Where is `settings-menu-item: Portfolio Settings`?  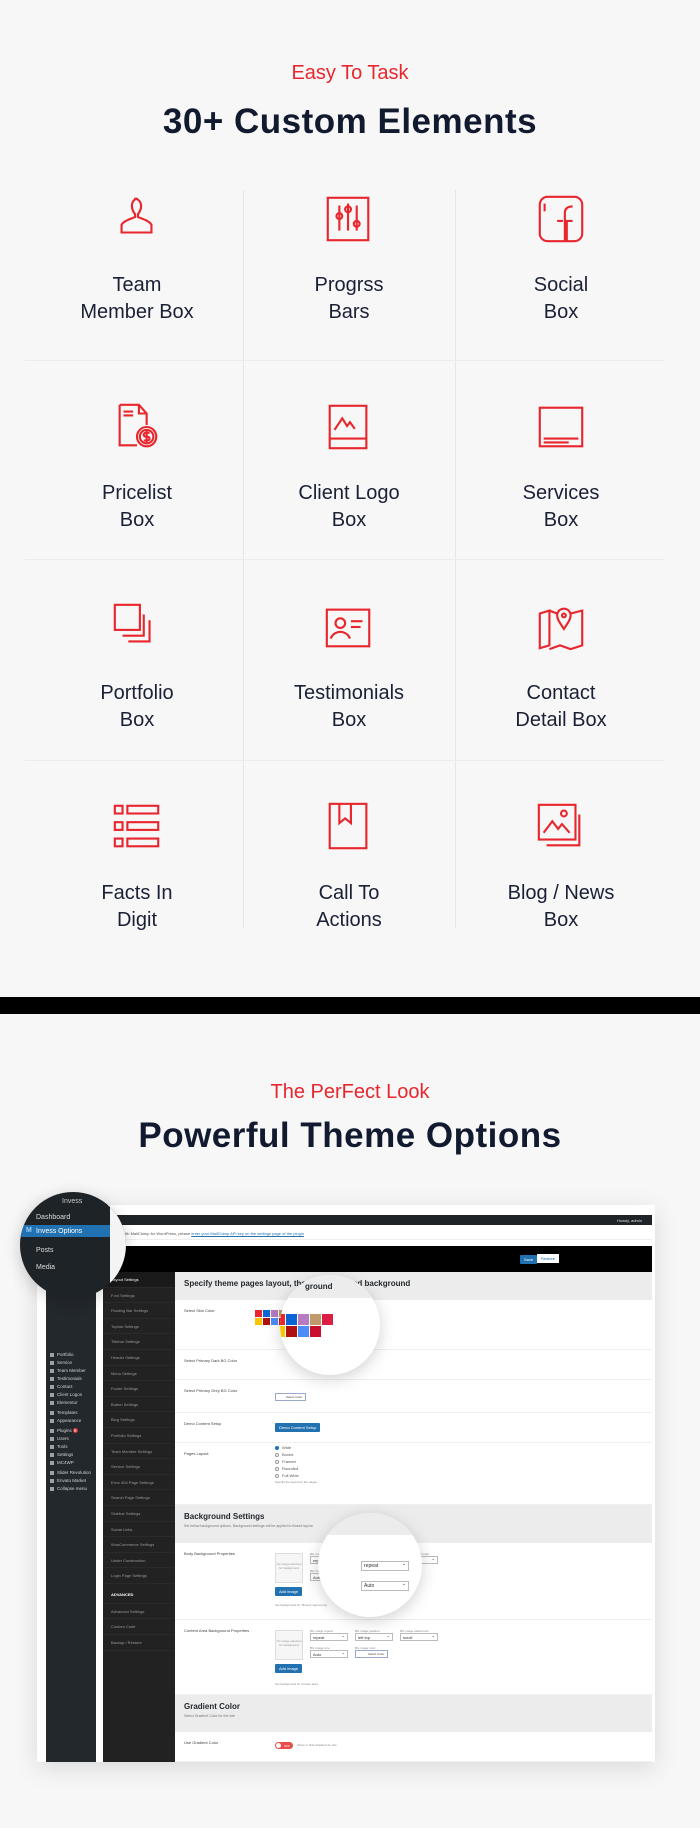 settings-menu-item: Portfolio Settings is located at coordinates (139, 1436).